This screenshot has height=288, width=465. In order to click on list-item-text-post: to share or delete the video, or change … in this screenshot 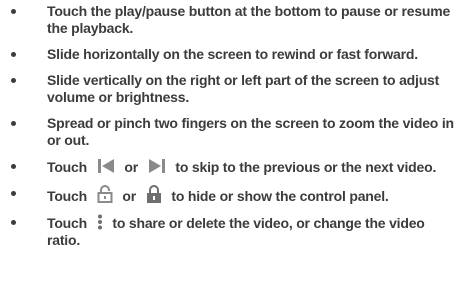, I will do `click(236, 231)`.